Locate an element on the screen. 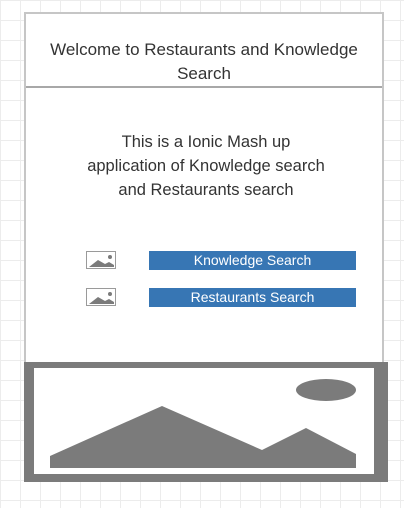 The height and width of the screenshot is (508, 404). description-line: application of Knowledge search is located at coordinates (206, 166).